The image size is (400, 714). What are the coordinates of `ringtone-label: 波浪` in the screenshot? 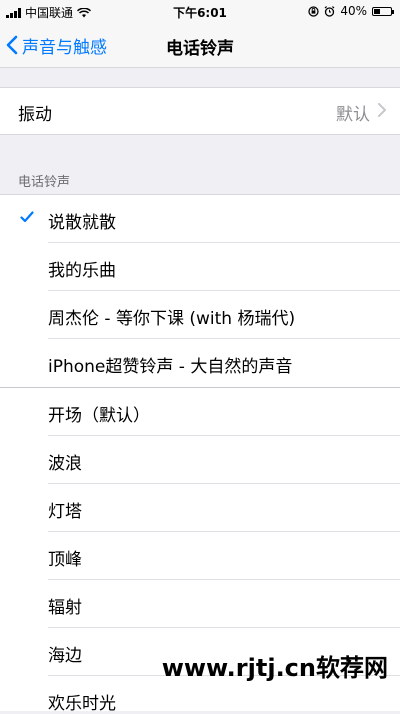 It's located at (65, 464).